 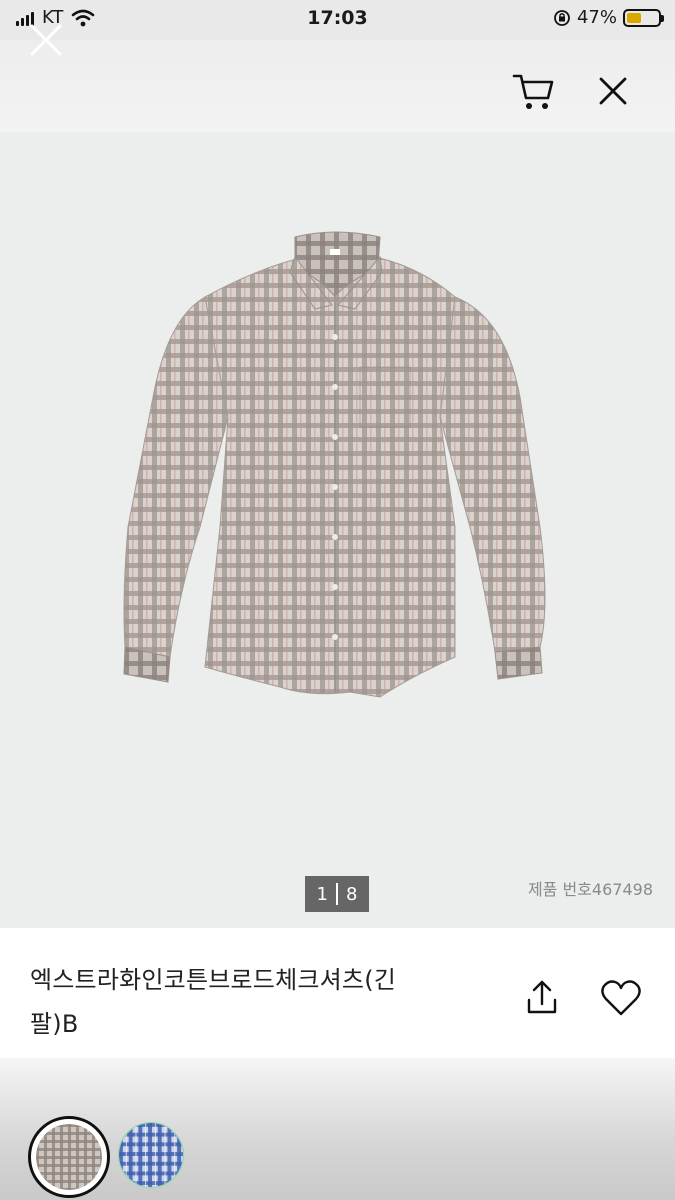 What do you see at coordinates (643, 17) in the screenshot?
I see `battery-icon` at bounding box center [643, 17].